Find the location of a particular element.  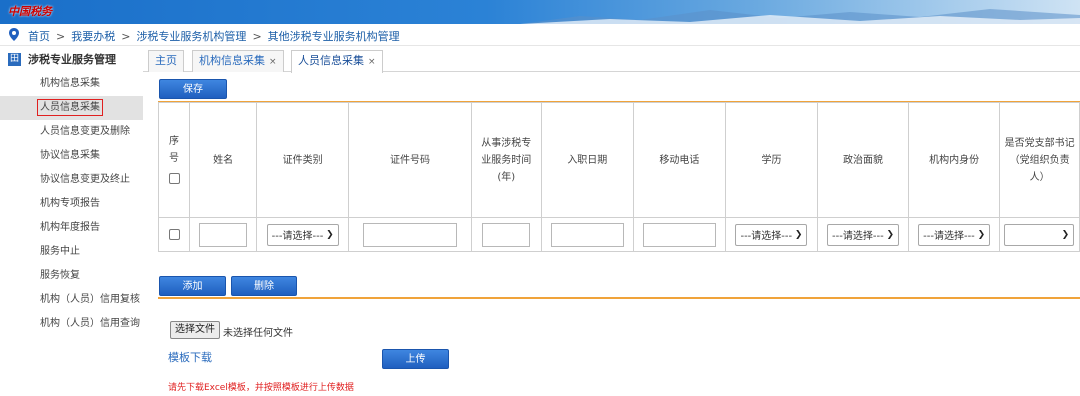

sidebar-title: 涉税专业服务管理 is located at coordinates (72, 59).